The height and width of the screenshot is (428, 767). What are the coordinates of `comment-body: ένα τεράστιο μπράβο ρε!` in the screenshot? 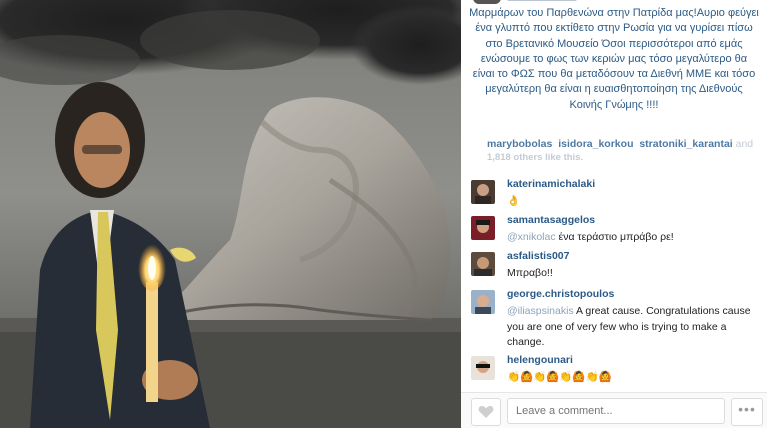 It's located at (616, 237).